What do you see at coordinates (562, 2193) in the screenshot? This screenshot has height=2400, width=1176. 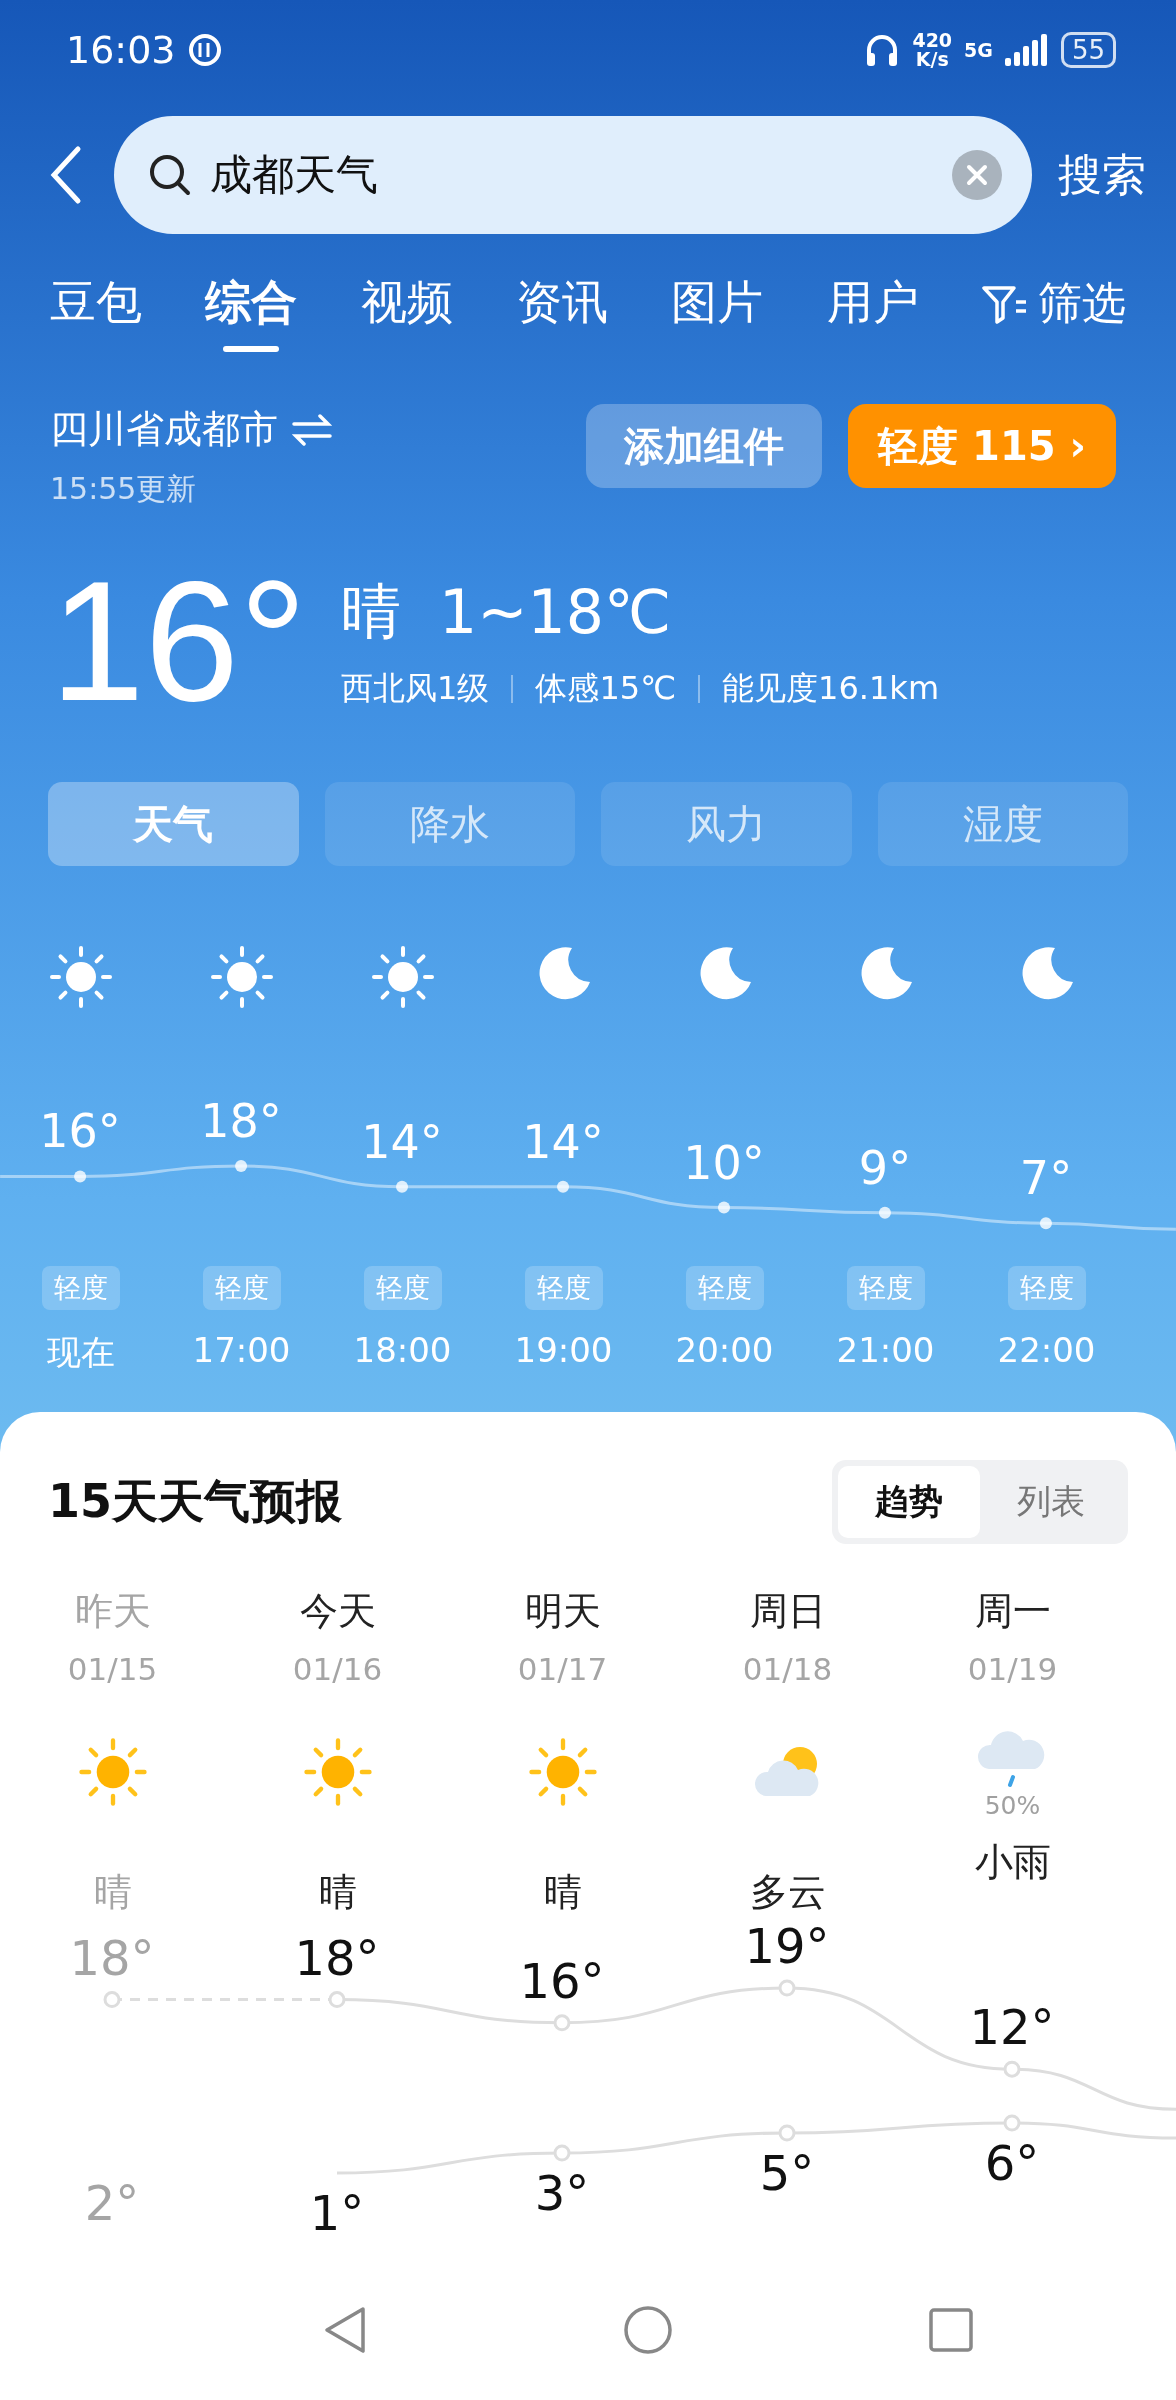 I see `low-temperature: 3°` at bounding box center [562, 2193].